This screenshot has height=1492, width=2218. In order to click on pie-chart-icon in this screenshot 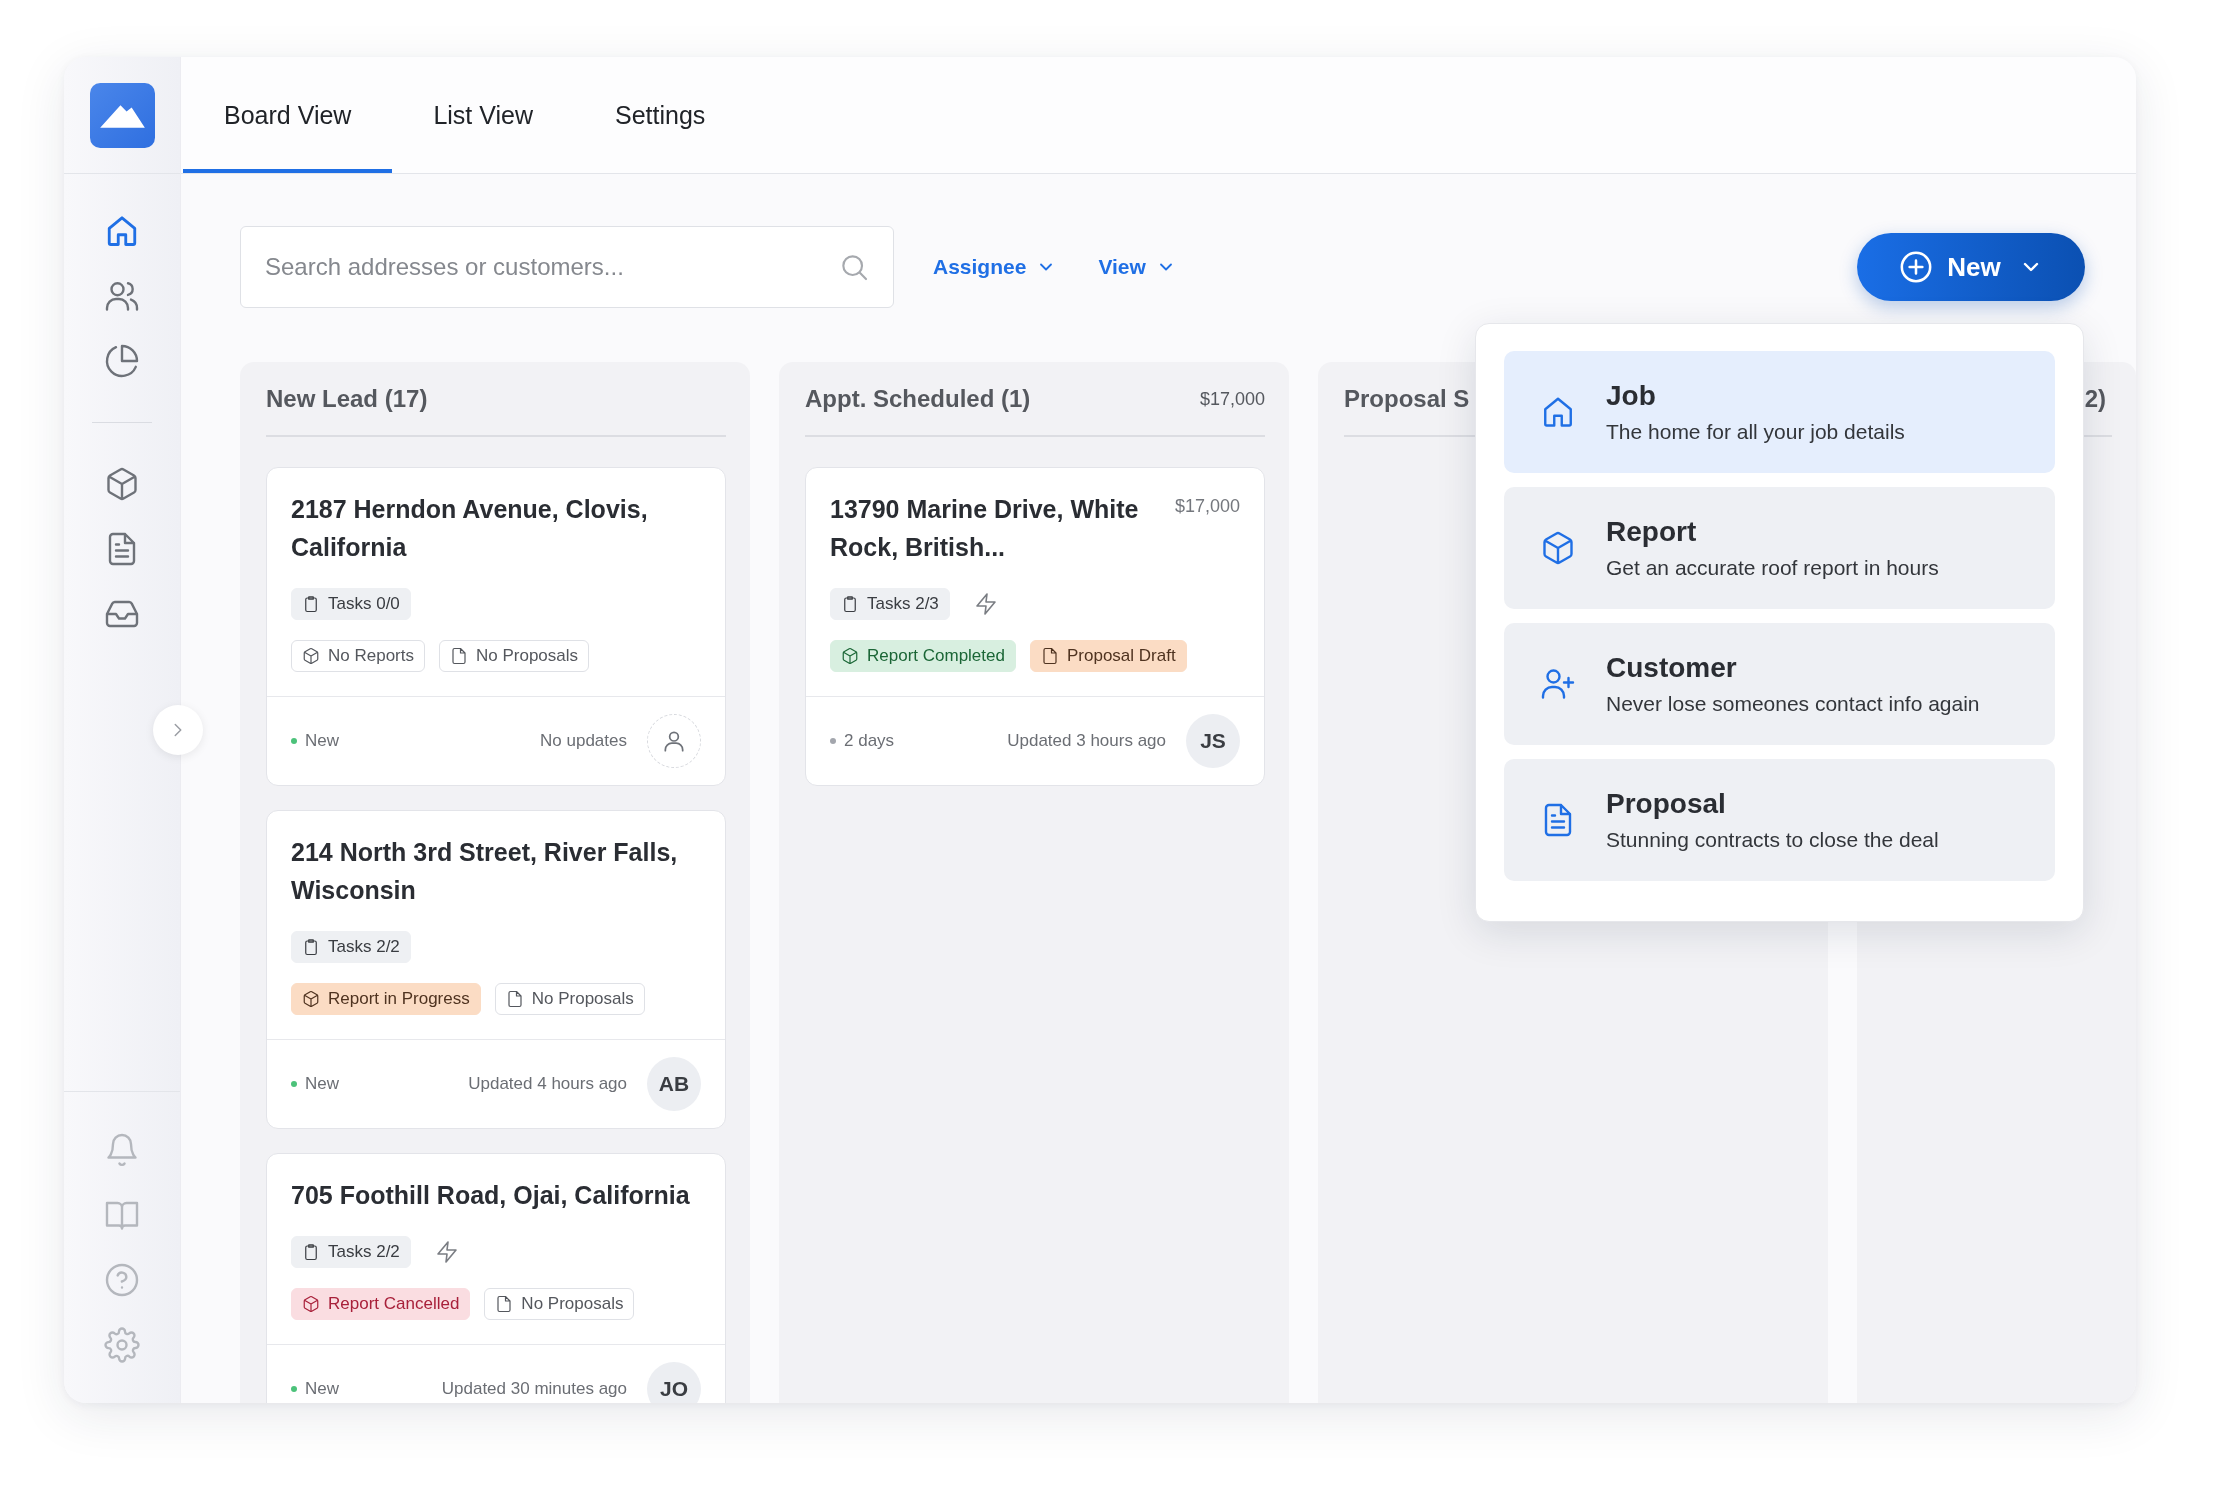, I will do `click(122, 361)`.